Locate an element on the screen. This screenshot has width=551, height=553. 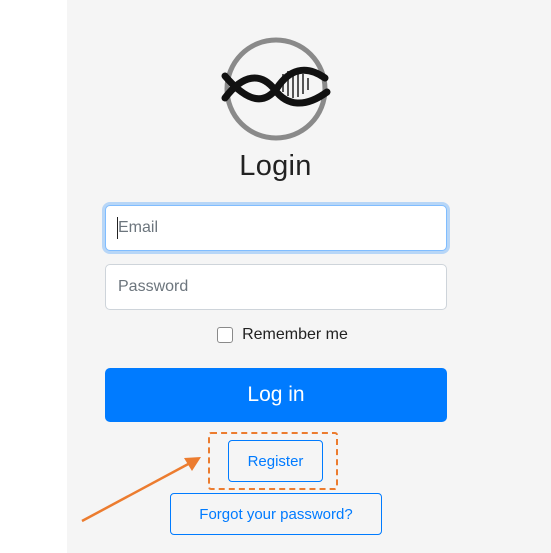
text-cursor is located at coordinates (117, 228).